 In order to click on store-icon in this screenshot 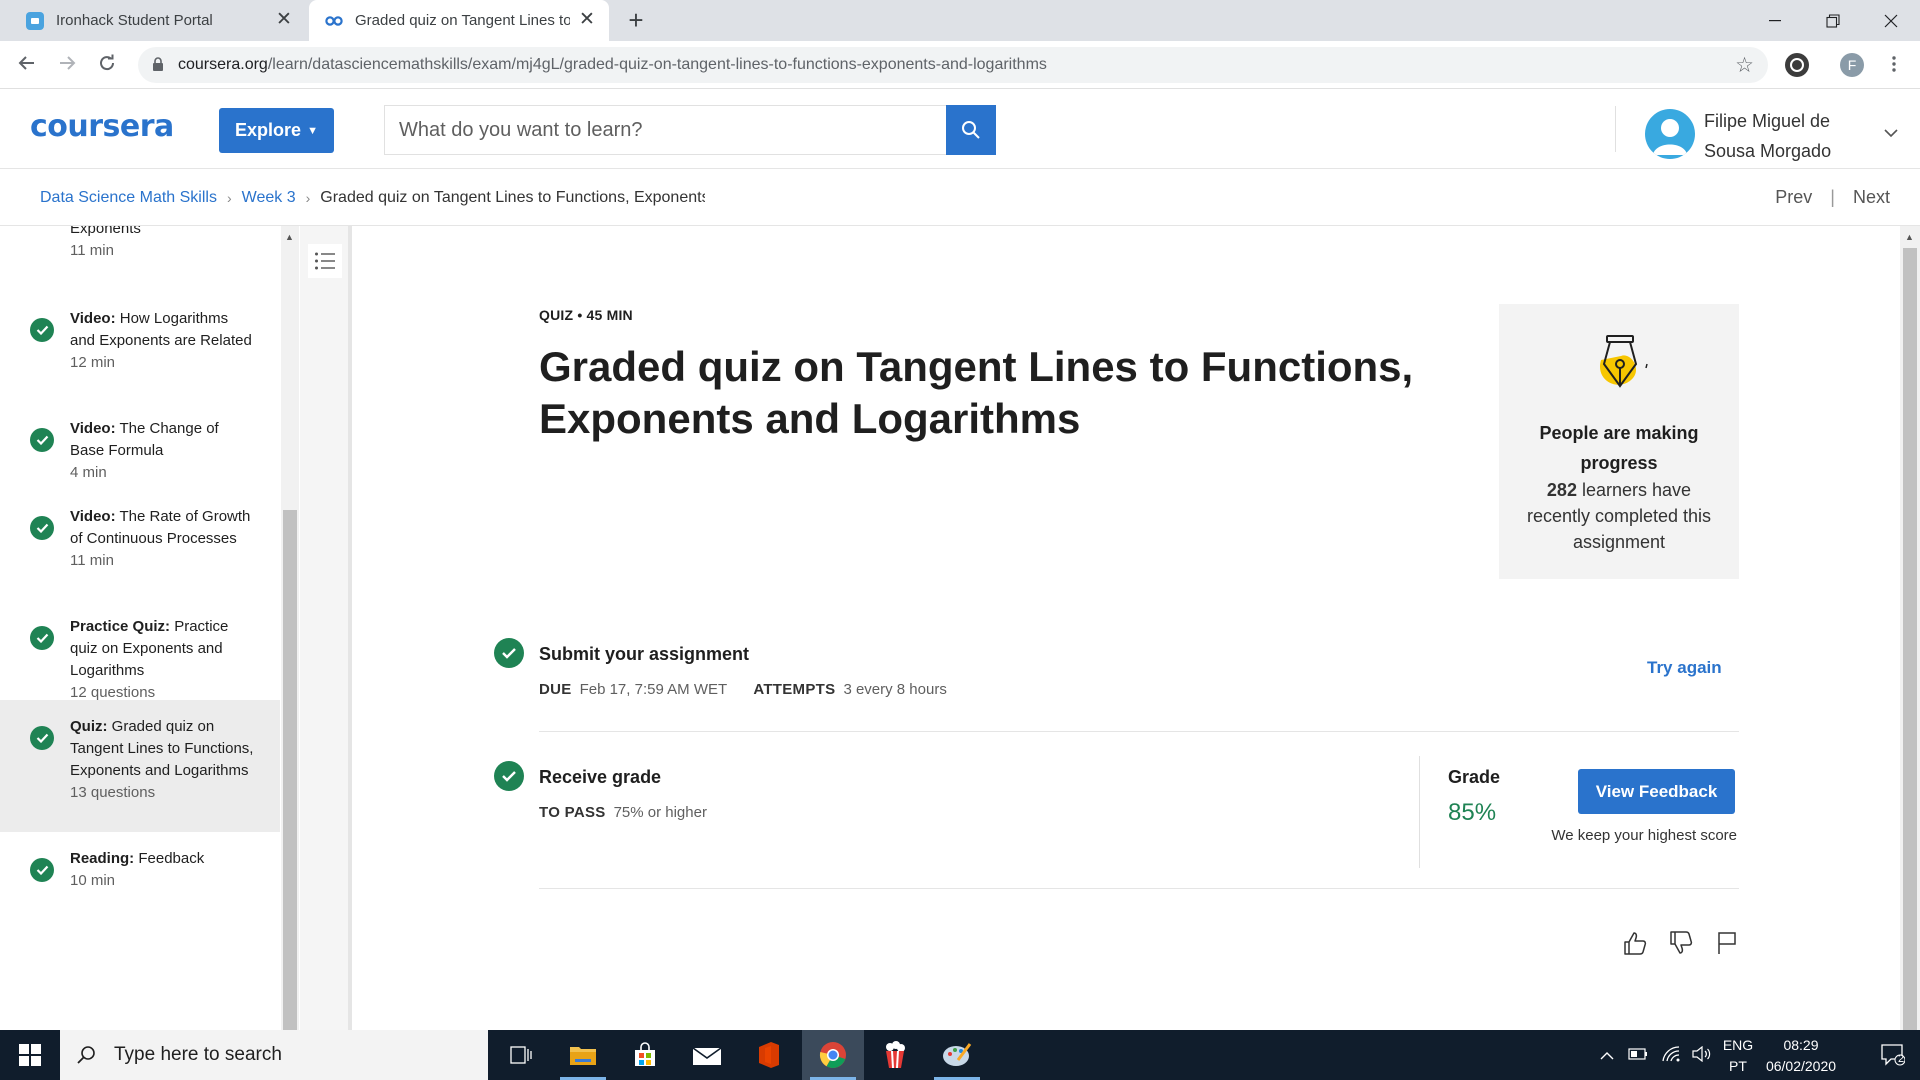, I will do `click(645, 1055)`.